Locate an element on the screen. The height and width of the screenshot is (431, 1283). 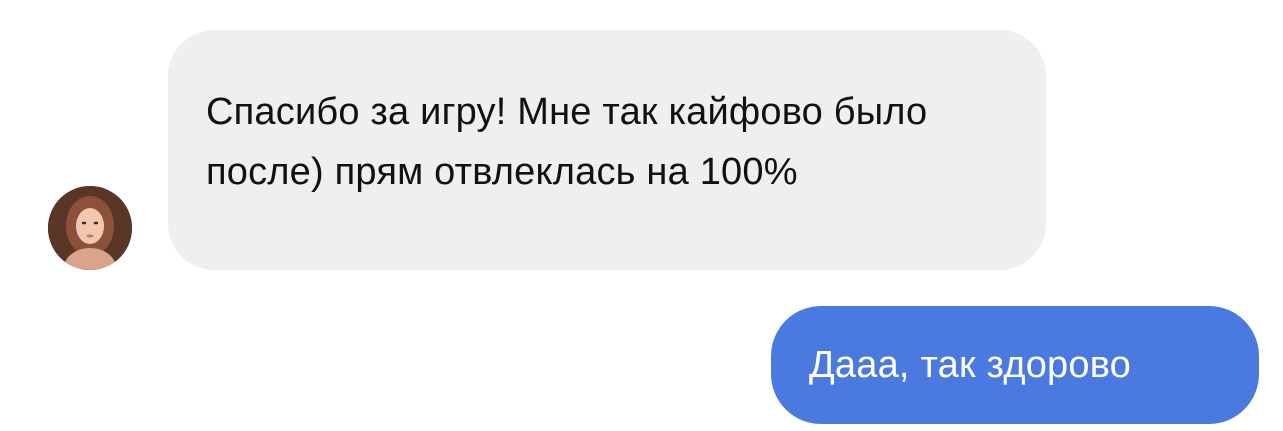
contact-avatar is located at coordinates (90, 228).